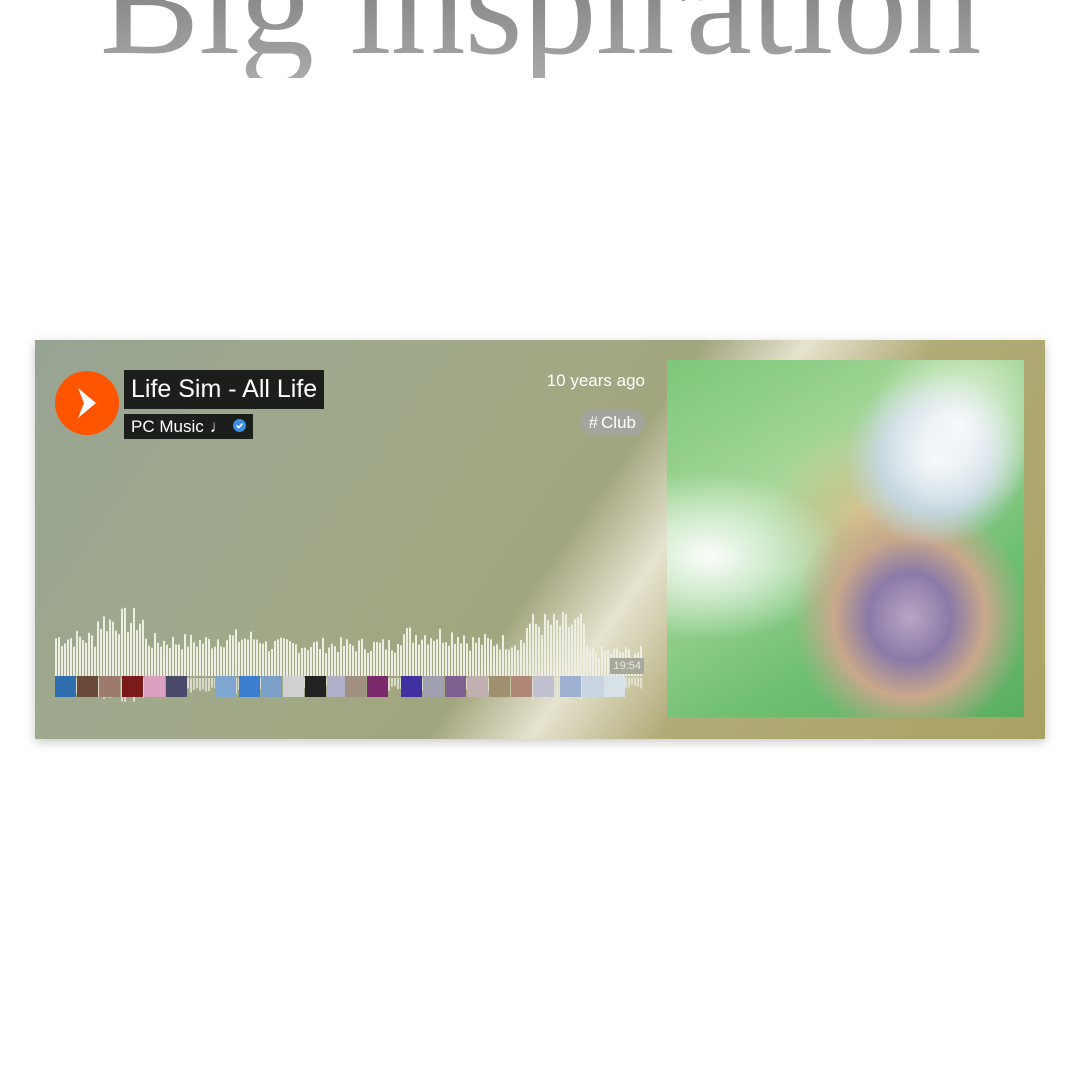 The image size is (1080, 1080). I want to click on track-title: Life Sim - All Life, so click(224, 389).